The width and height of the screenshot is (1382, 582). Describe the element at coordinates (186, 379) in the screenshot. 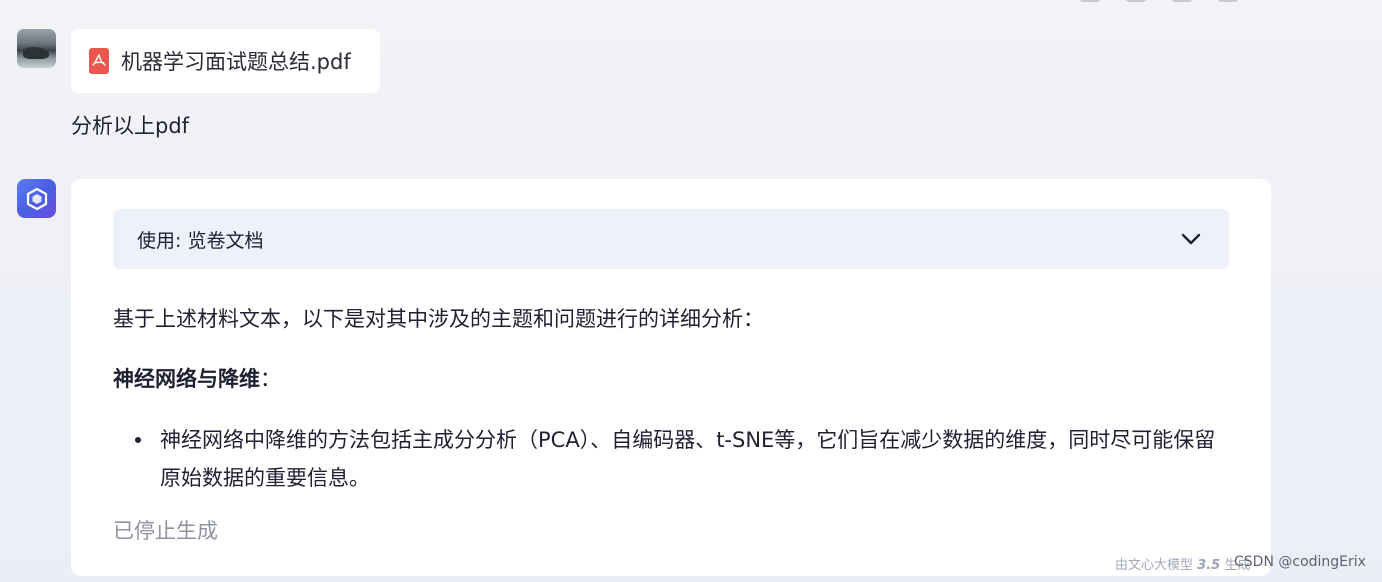

I see `section-title: 神经网络与降维` at that location.